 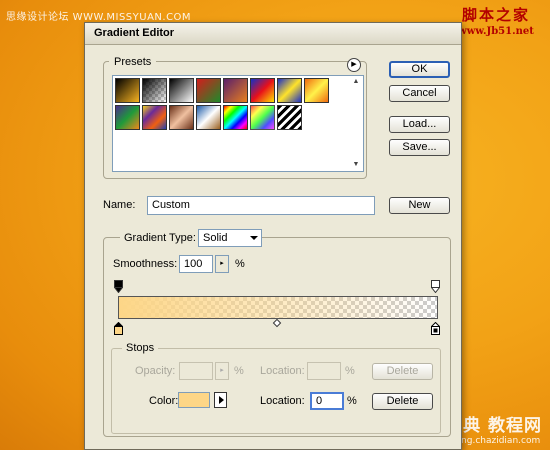 What do you see at coordinates (127, 90) in the screenshot?
I see `preset-swatch-foreground-to-background` at bounding box center [127, 90].